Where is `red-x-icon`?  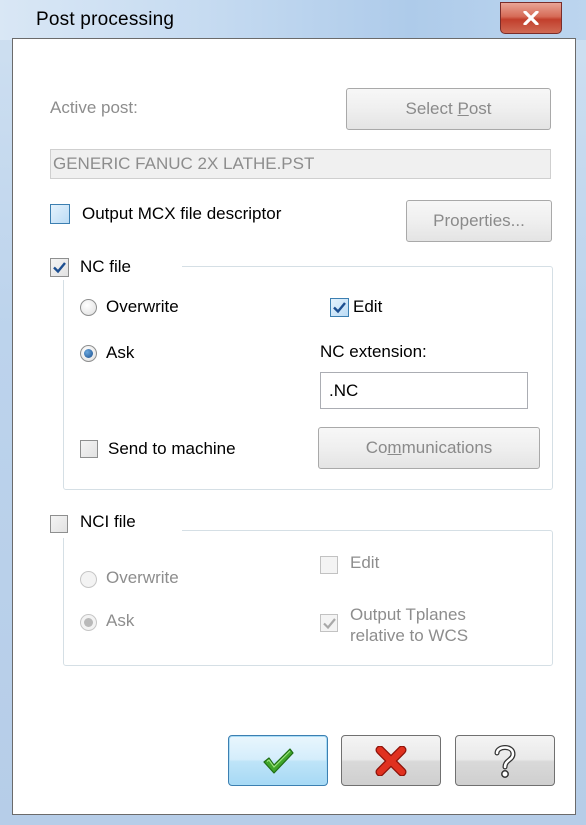
red-x-icon is located at coordinates (391, 760).